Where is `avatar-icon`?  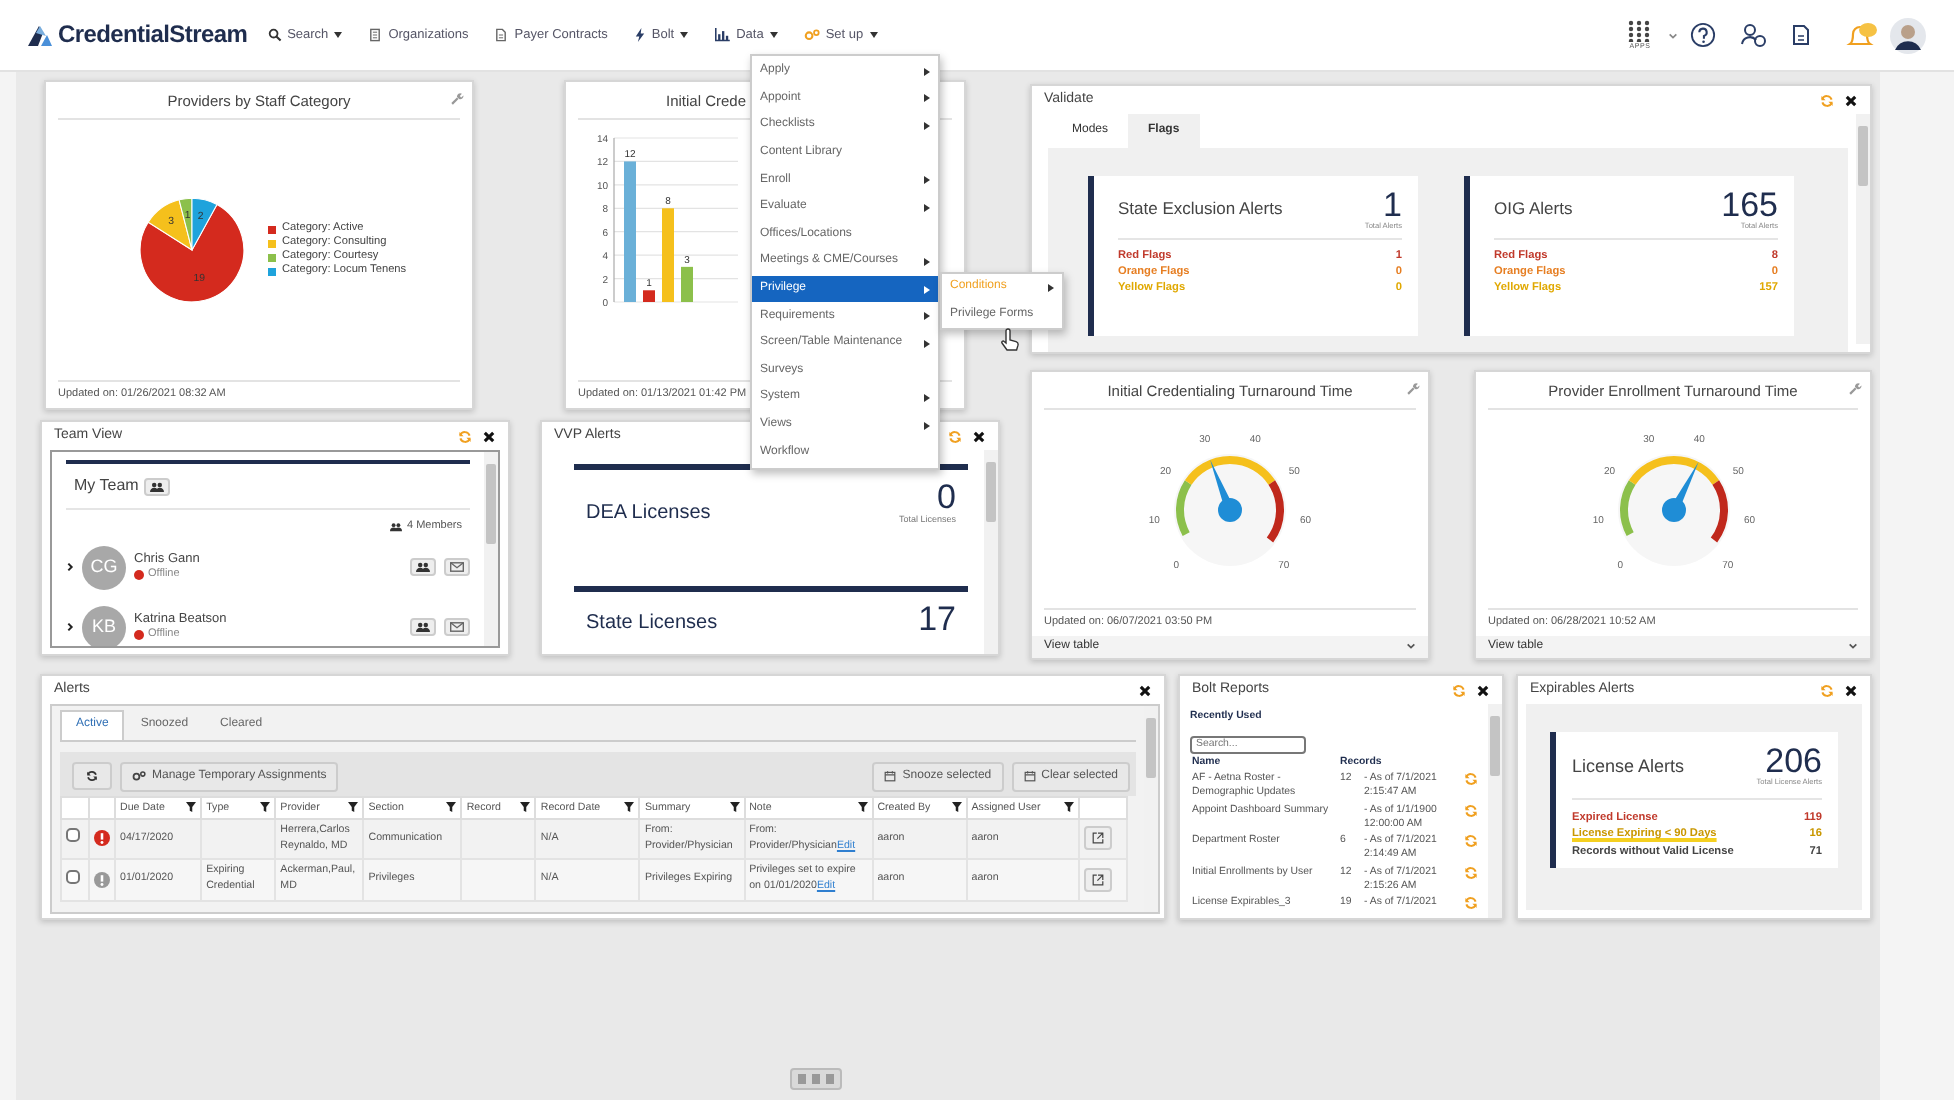
avatar-icon is located at coordinates (1908, 35).